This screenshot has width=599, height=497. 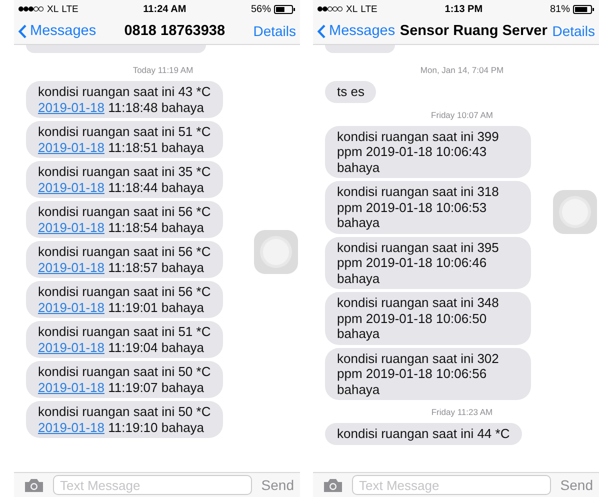 What do you see at coordinates (124, 259) in the screenshot?
I see `message-bubble: kondisi ruangan saat ini 56 *C 2019-01-18 11:18:57 bahaya` at bounding box center [124, 259].